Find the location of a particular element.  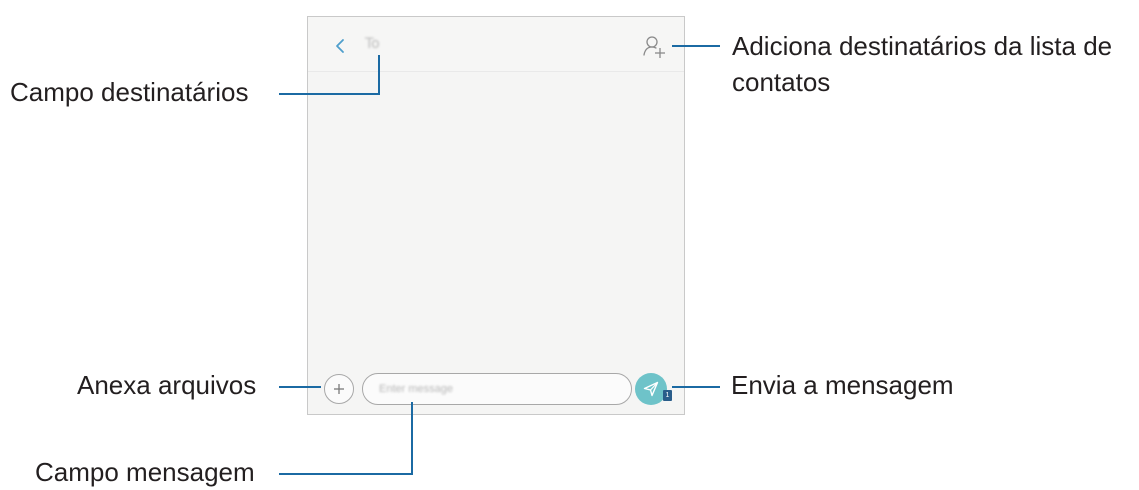

callout-add-recipients-line2: contatos is located at coordinates (781, 82).